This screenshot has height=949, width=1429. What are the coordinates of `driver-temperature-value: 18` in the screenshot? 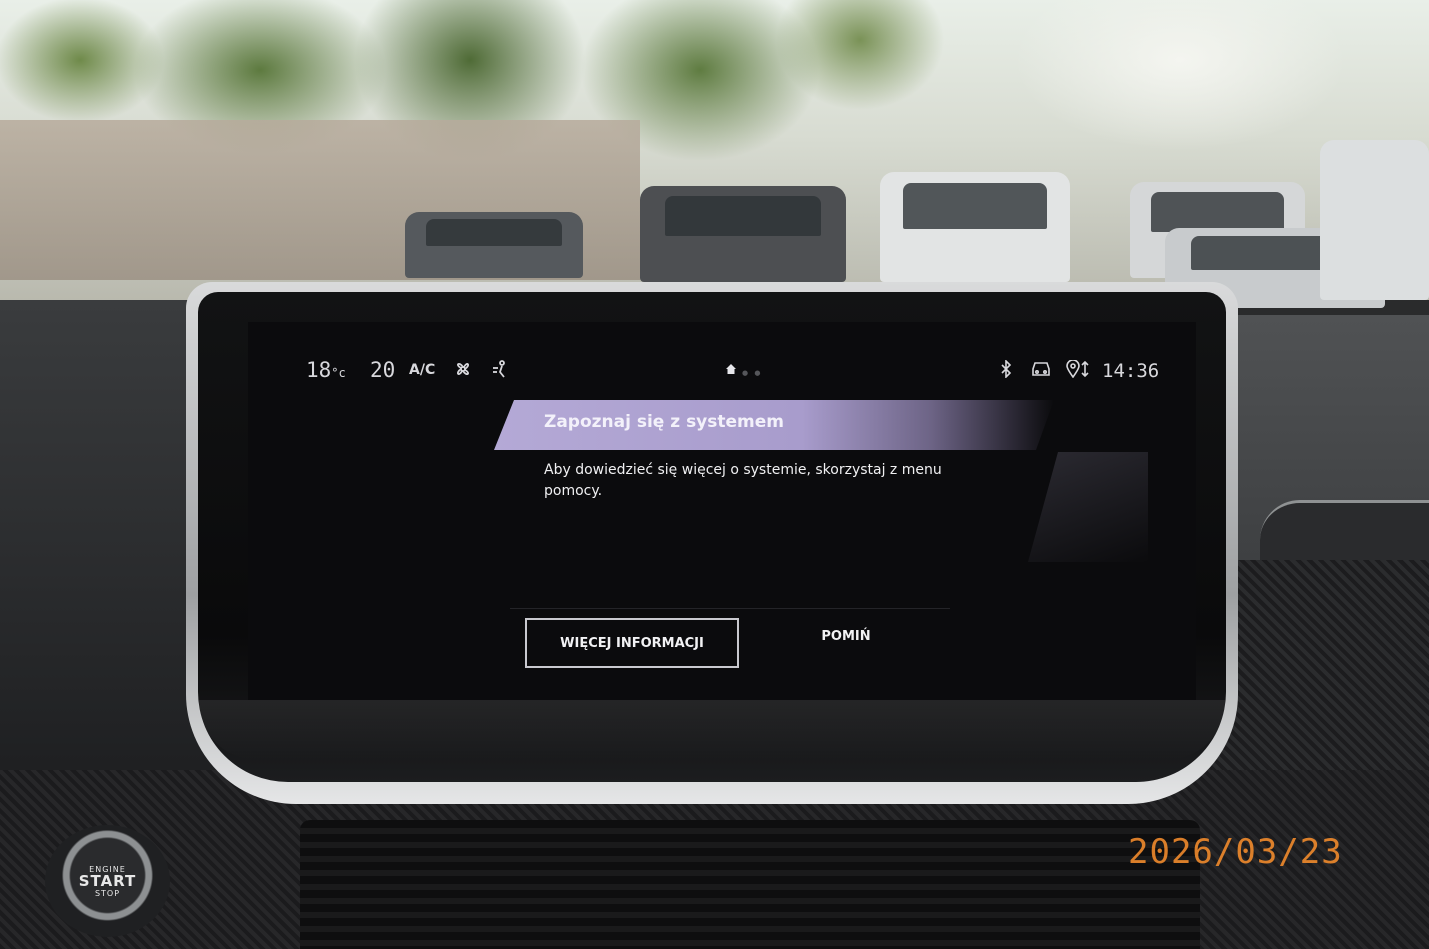 It's located at (319, 370).